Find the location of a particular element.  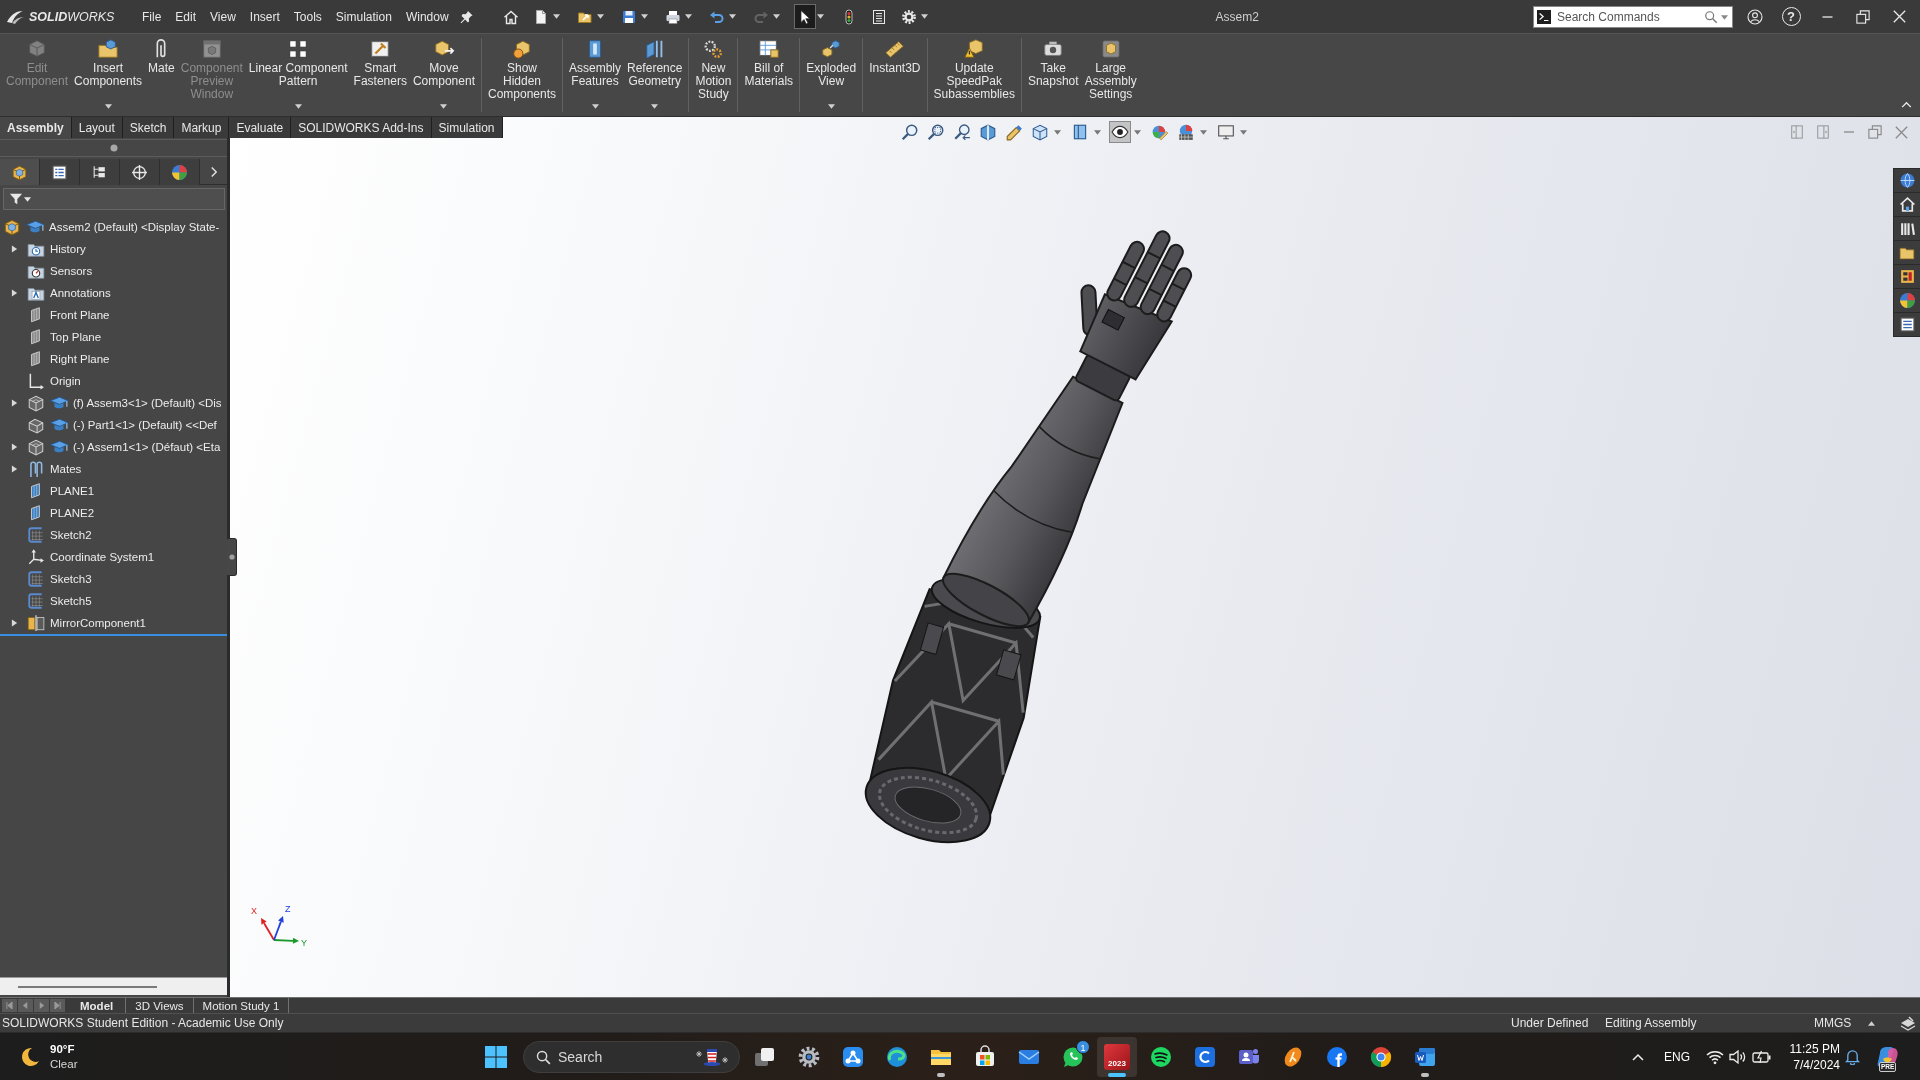

move-component-button: Move Component is located at coordinates (443, 75).